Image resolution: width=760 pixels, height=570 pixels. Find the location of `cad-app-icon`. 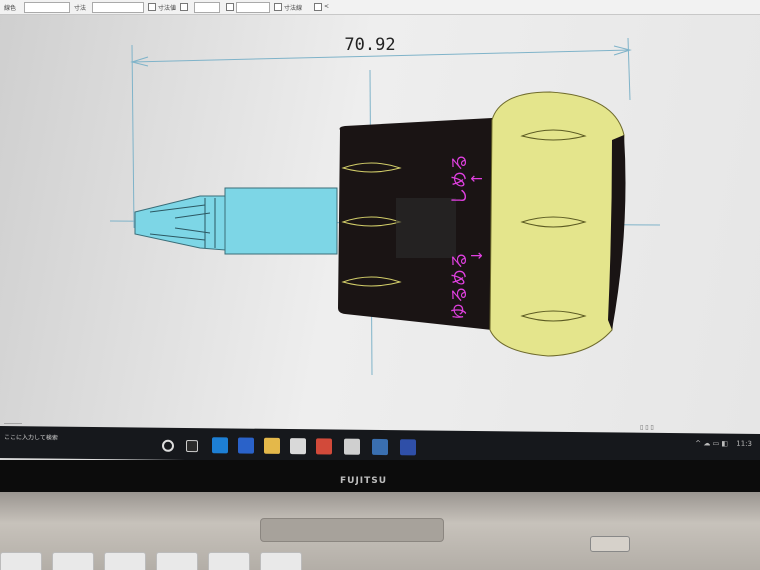

cad-app-icon is located at coordinates (380, 447).